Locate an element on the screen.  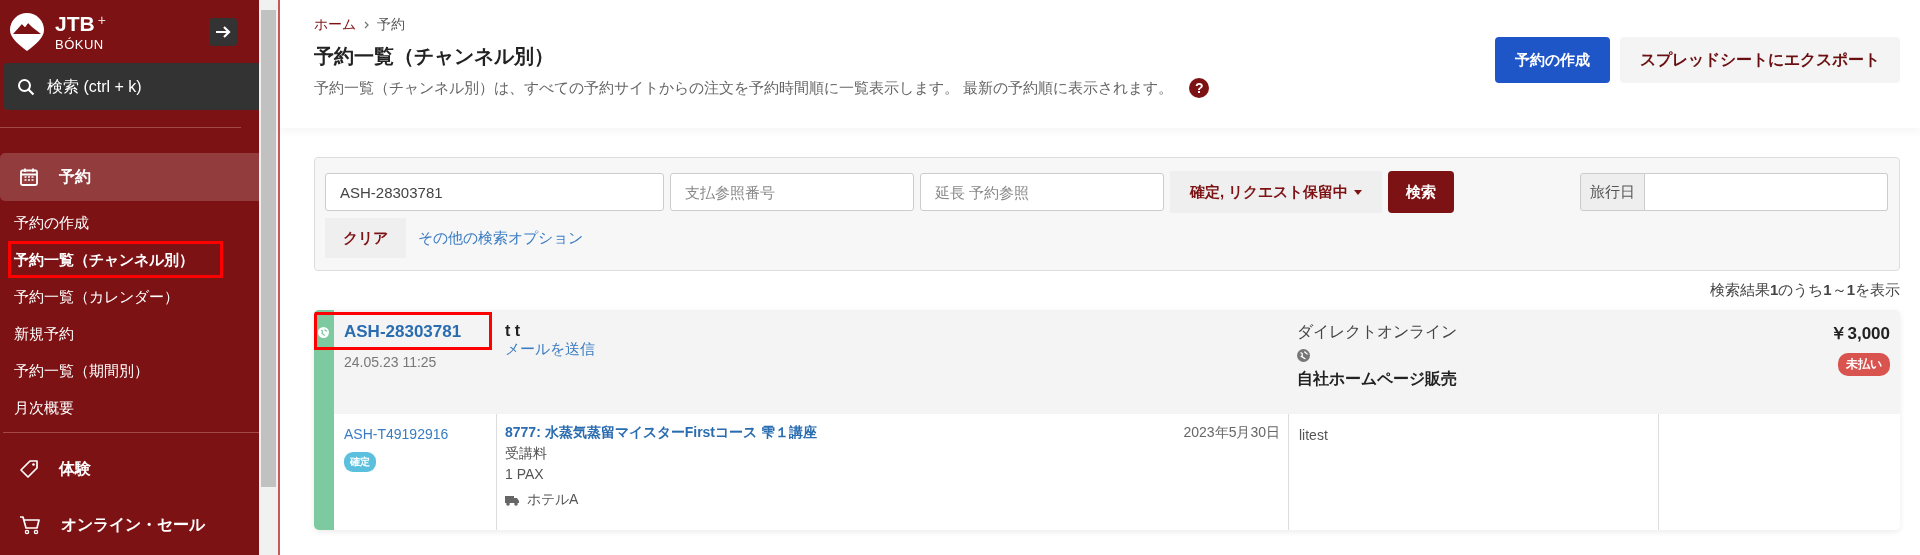
cart-icon is located at coordinates (30, 525).